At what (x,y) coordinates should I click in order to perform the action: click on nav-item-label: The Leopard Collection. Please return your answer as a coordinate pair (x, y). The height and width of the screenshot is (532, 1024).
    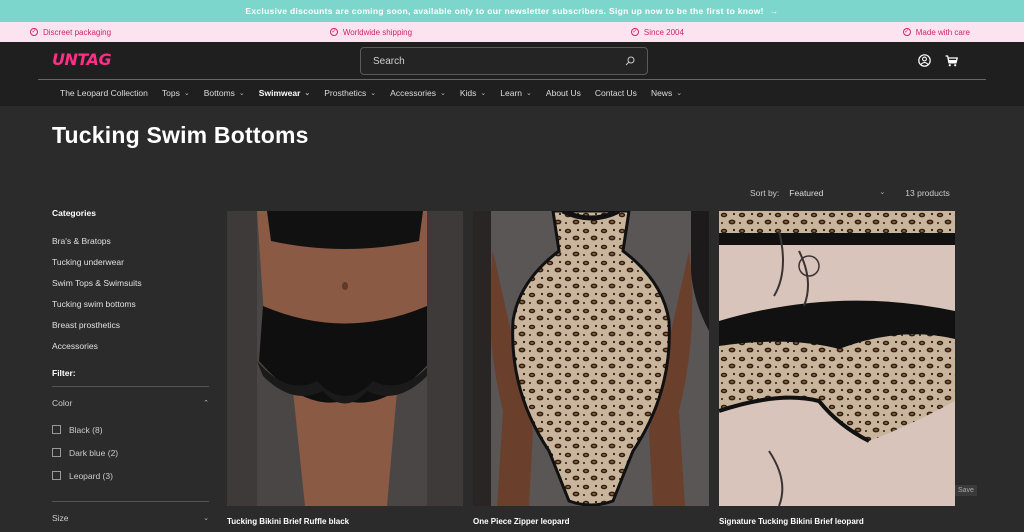
    Looking at the image, I should click on (104, 93).